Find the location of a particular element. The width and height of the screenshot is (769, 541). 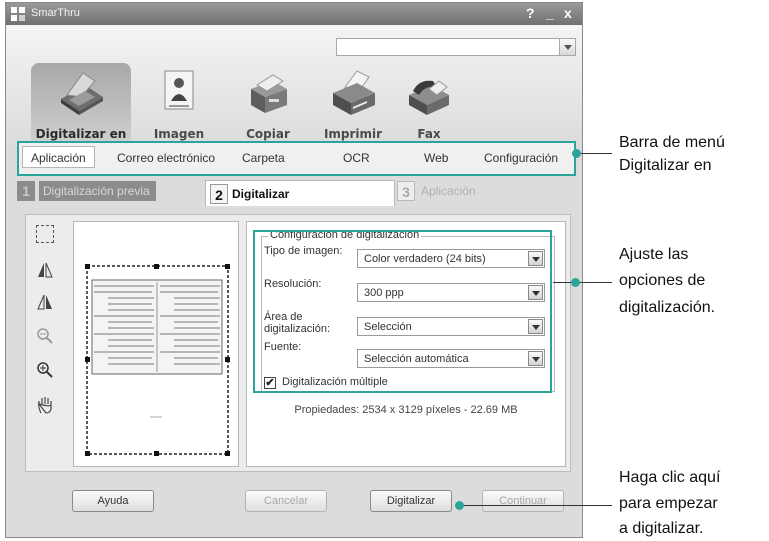

step-prescan: 1 Digitalización previa is located at coordinates (107, 191).